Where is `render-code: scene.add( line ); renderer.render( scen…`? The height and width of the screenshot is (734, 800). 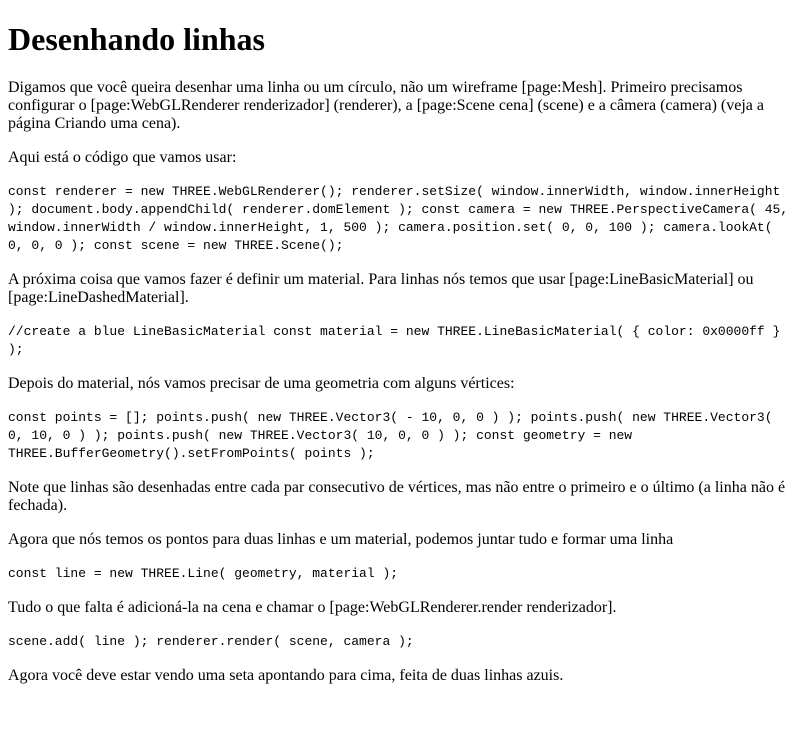
render-code: scene.add( line ); renderer.render( scen… is located at coordinates (211, 641).